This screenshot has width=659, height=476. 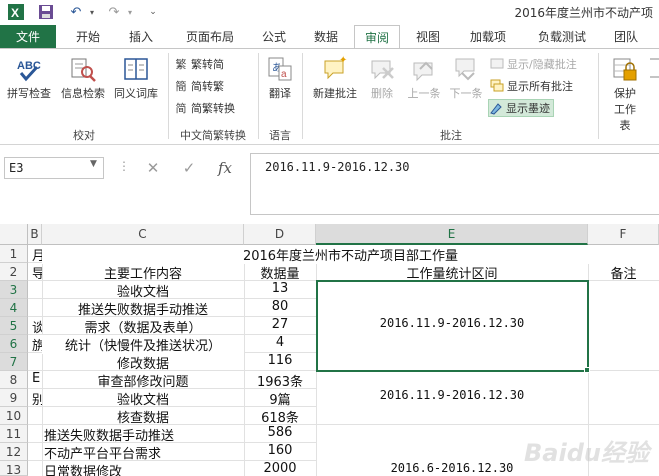 What do you see at coordinates (14, 452) in the screenshot?
I see `row-header: 12` at bounding box center [14, 452].